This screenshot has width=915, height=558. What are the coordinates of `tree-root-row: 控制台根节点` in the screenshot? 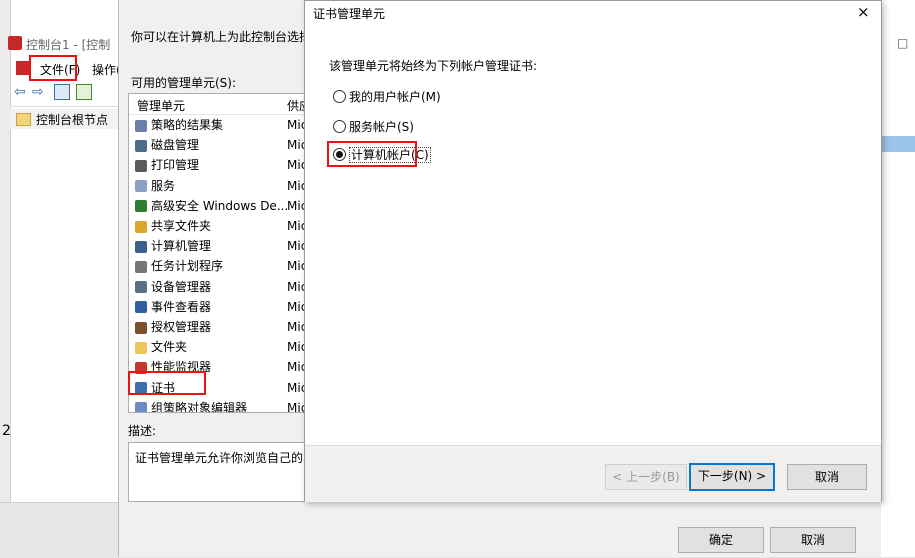 It's located at (70, 119).